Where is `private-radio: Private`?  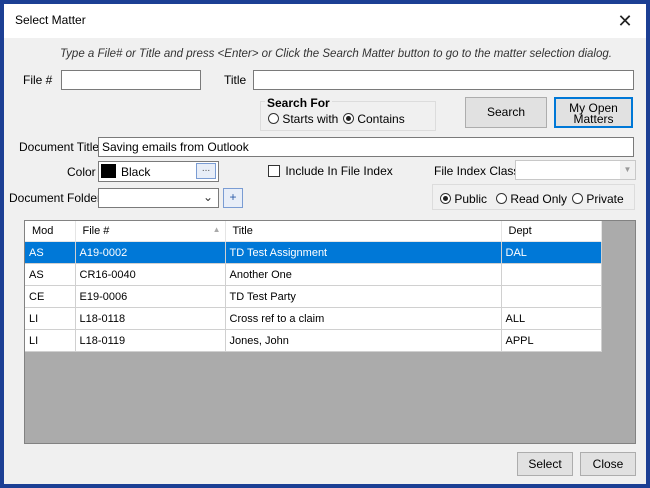 private-radio: Private is located at coordinates (598, 199).